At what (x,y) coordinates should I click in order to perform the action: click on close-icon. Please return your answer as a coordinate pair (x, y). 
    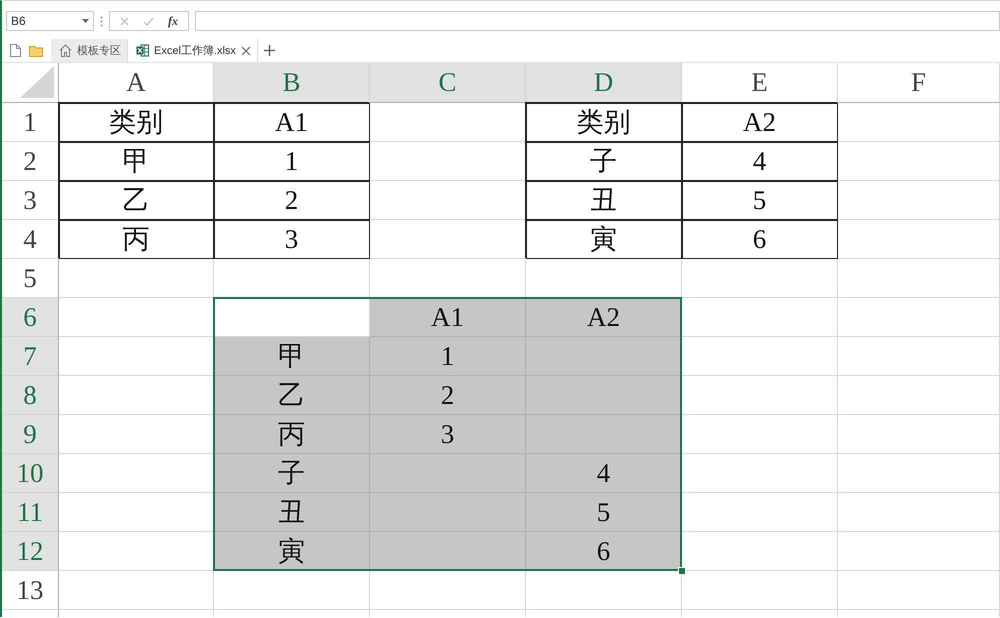
    Looking at the image, I should click on (245, 51).